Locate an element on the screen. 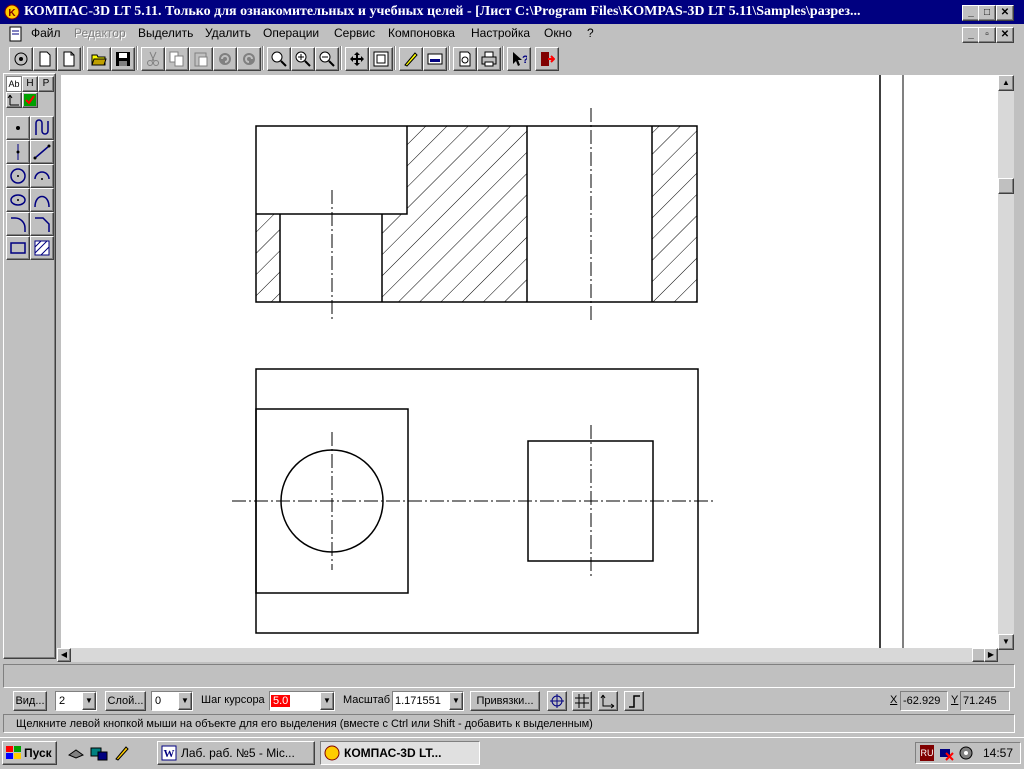 This screenshot has height=769, width=1024. arc-tool is located at coordinates (42, 176).